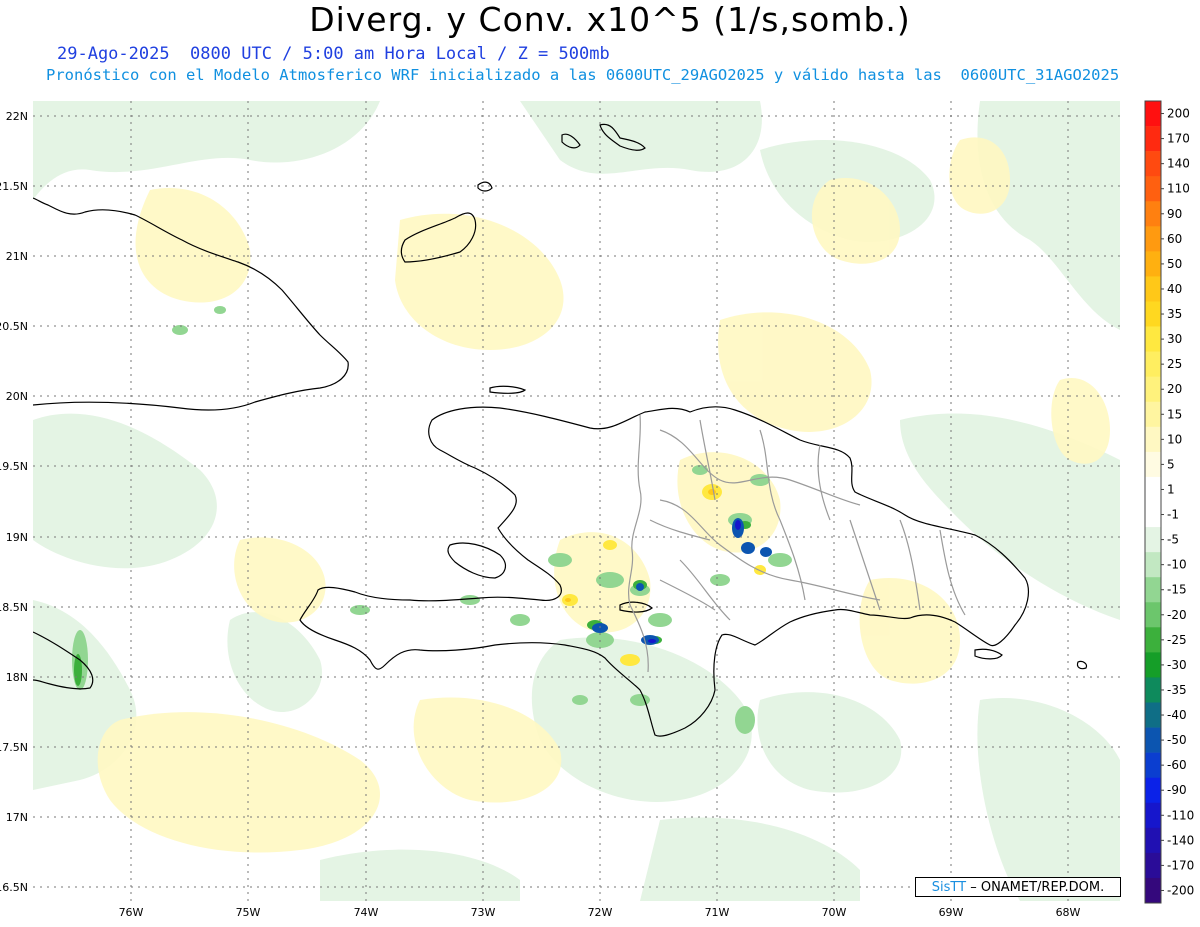 The width and height of the screenshot is (1200, 927). What do you see at coordinates (1174, 439) in the screenshot?
I see `colorbar-label: 10` at bounding box center [1174, 439].